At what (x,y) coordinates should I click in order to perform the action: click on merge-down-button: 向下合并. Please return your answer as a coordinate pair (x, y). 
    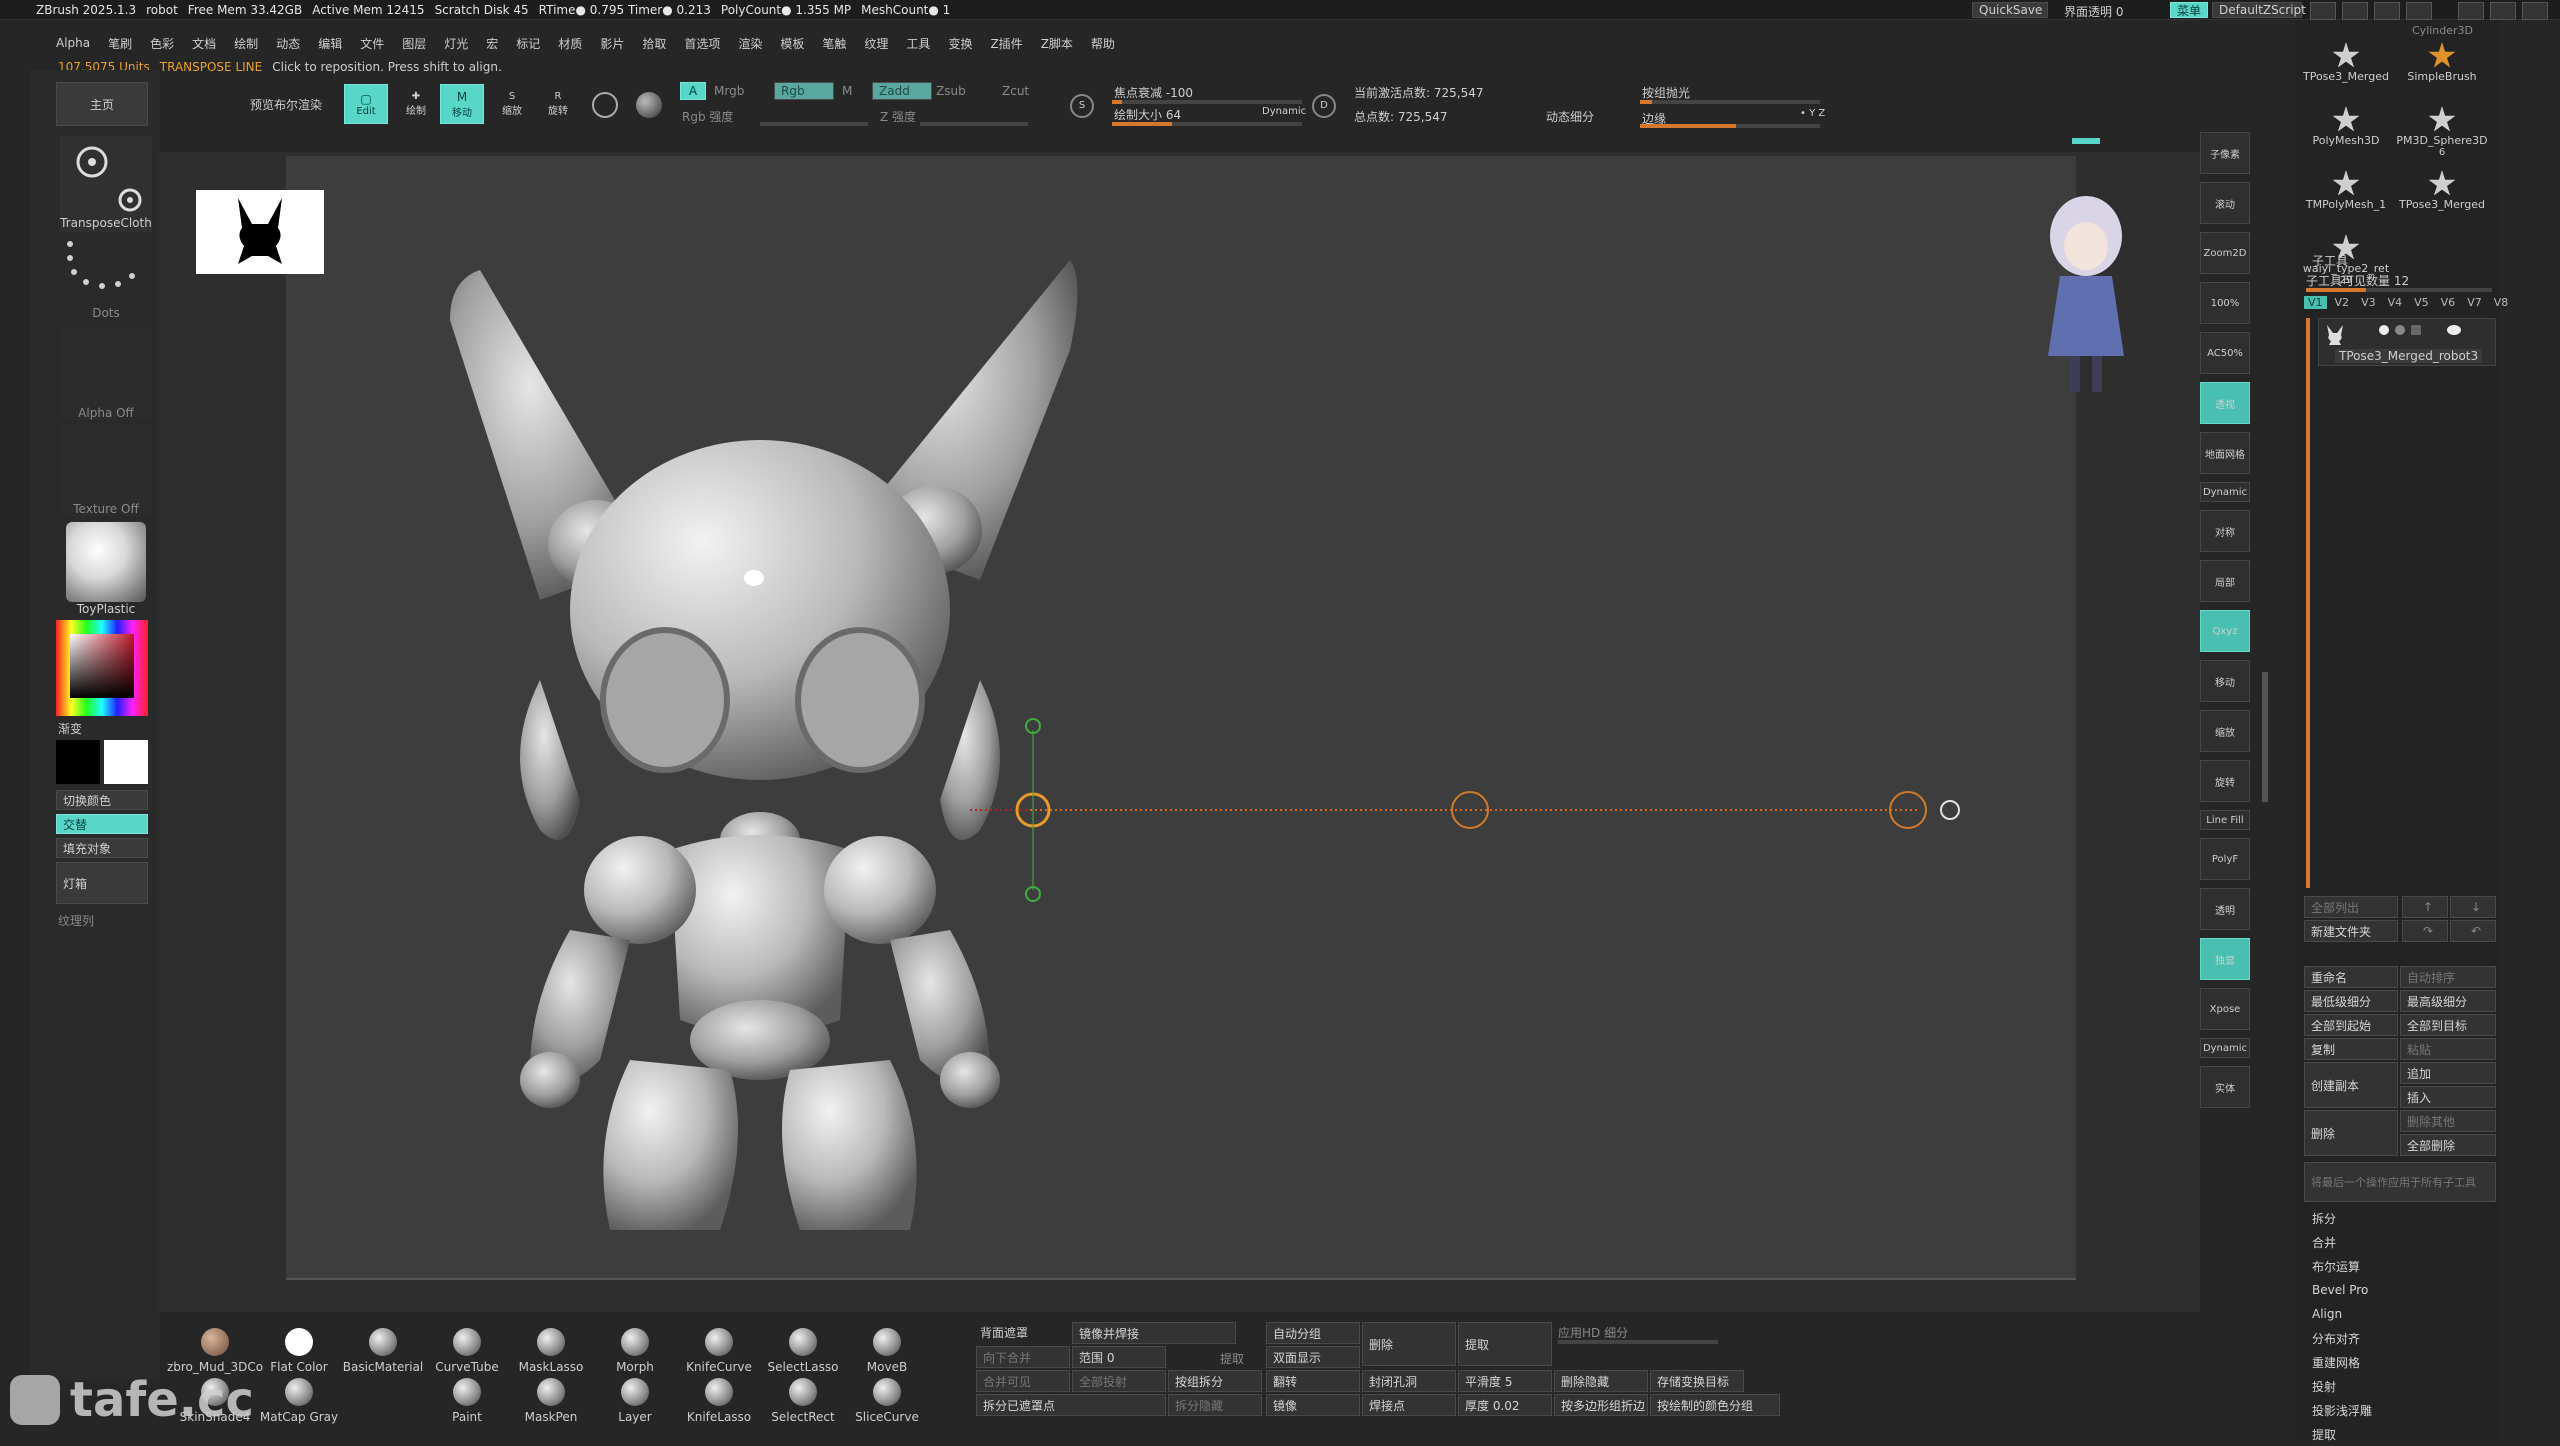
    Looking at the image, I should click on (1023, 1357).